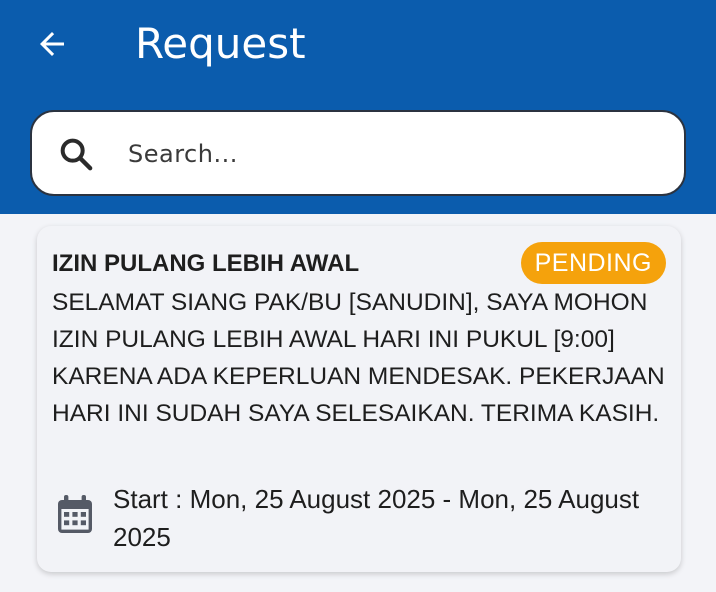 The width and height of the screenshot is (716, 592). I want to click on arrow-left-icon, so click(52, 44).